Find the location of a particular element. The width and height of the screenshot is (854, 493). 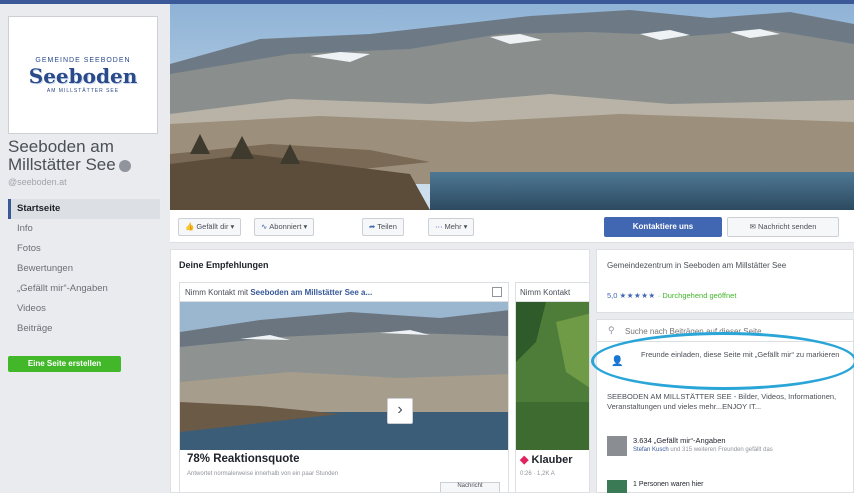

friend-avatar is located at coordinates (617, 446).